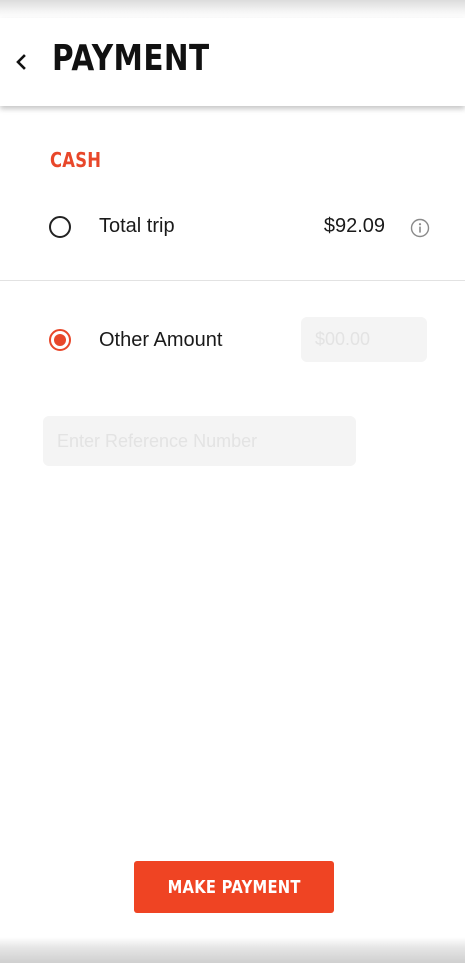  What do you see at coordinates (232, 62) in the screenshot?
I see `app-header: PAYMENT` at bounding box center [232, 62].